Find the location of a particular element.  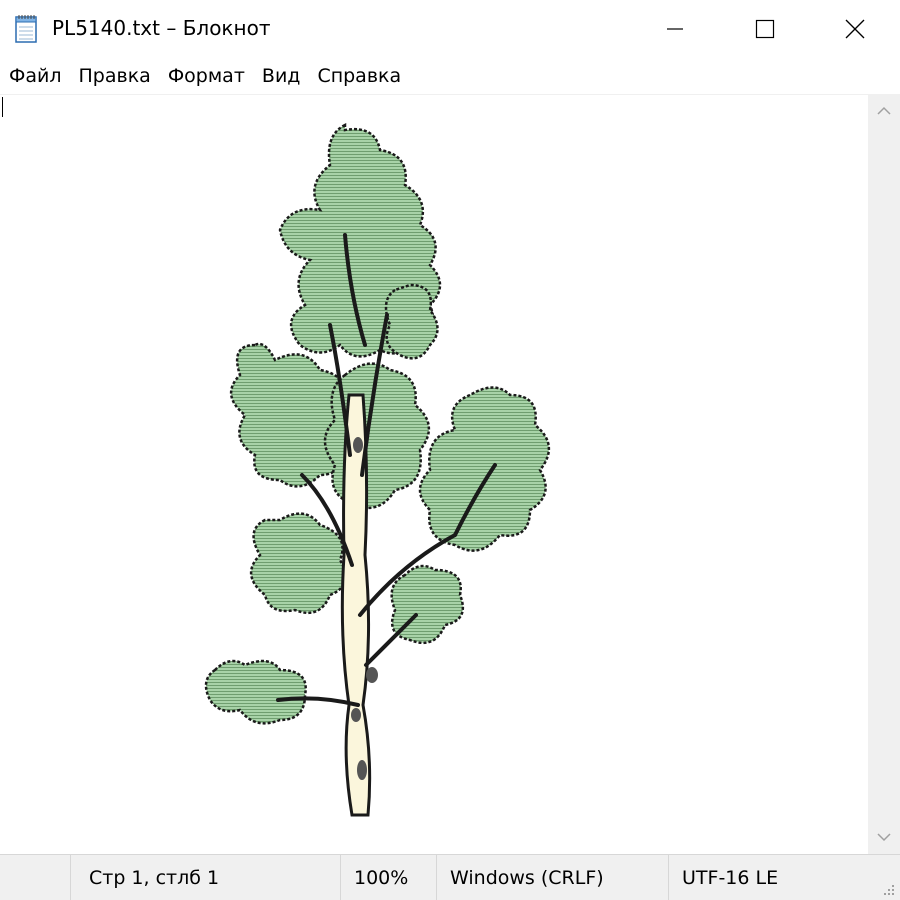

maximize-icon is located at coordinates (765, 29).